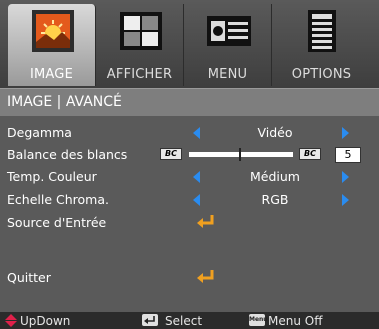 The width and height of the screenshot is (379, 329). What do you see at coordinates (67, 154) in the screenshot?
I see `white-balance-label: Balance des blancs` at bounding box center [67, 154].